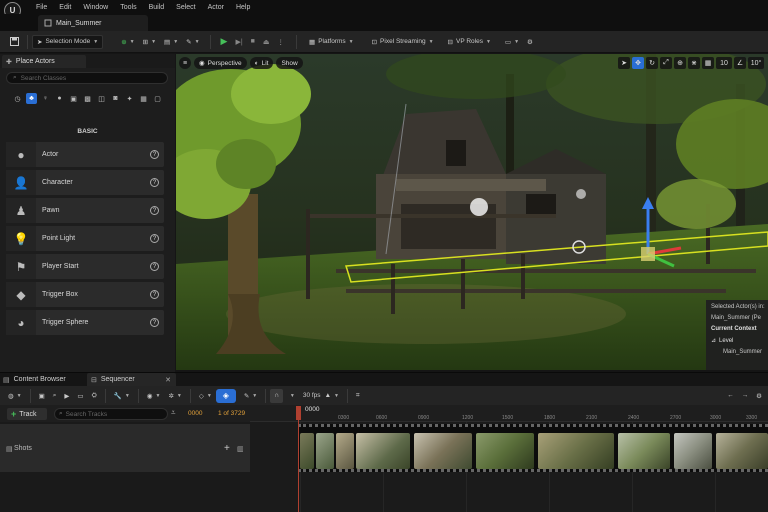 The height and width of the screenshot is (512, 768). I want to click on play-button: ▶, so click(224, 42).